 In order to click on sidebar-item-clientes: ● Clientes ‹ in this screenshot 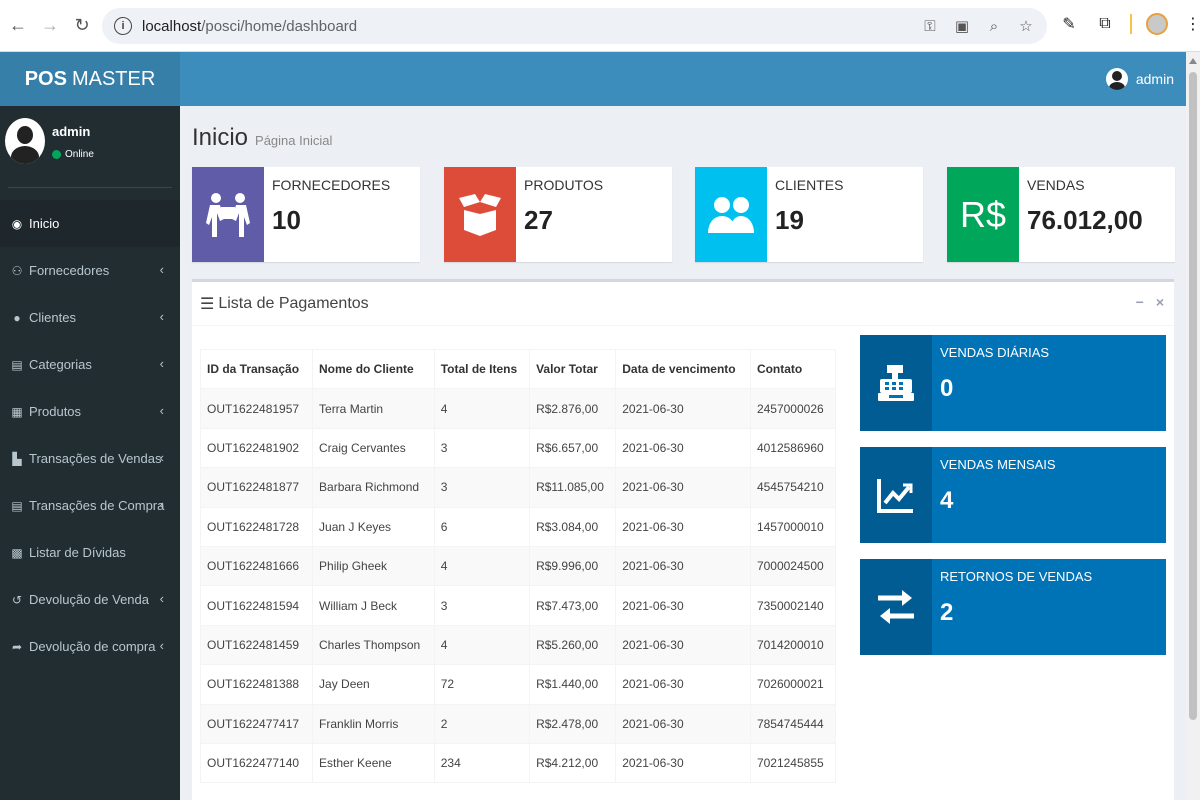, I will do `click(90, 317)`.